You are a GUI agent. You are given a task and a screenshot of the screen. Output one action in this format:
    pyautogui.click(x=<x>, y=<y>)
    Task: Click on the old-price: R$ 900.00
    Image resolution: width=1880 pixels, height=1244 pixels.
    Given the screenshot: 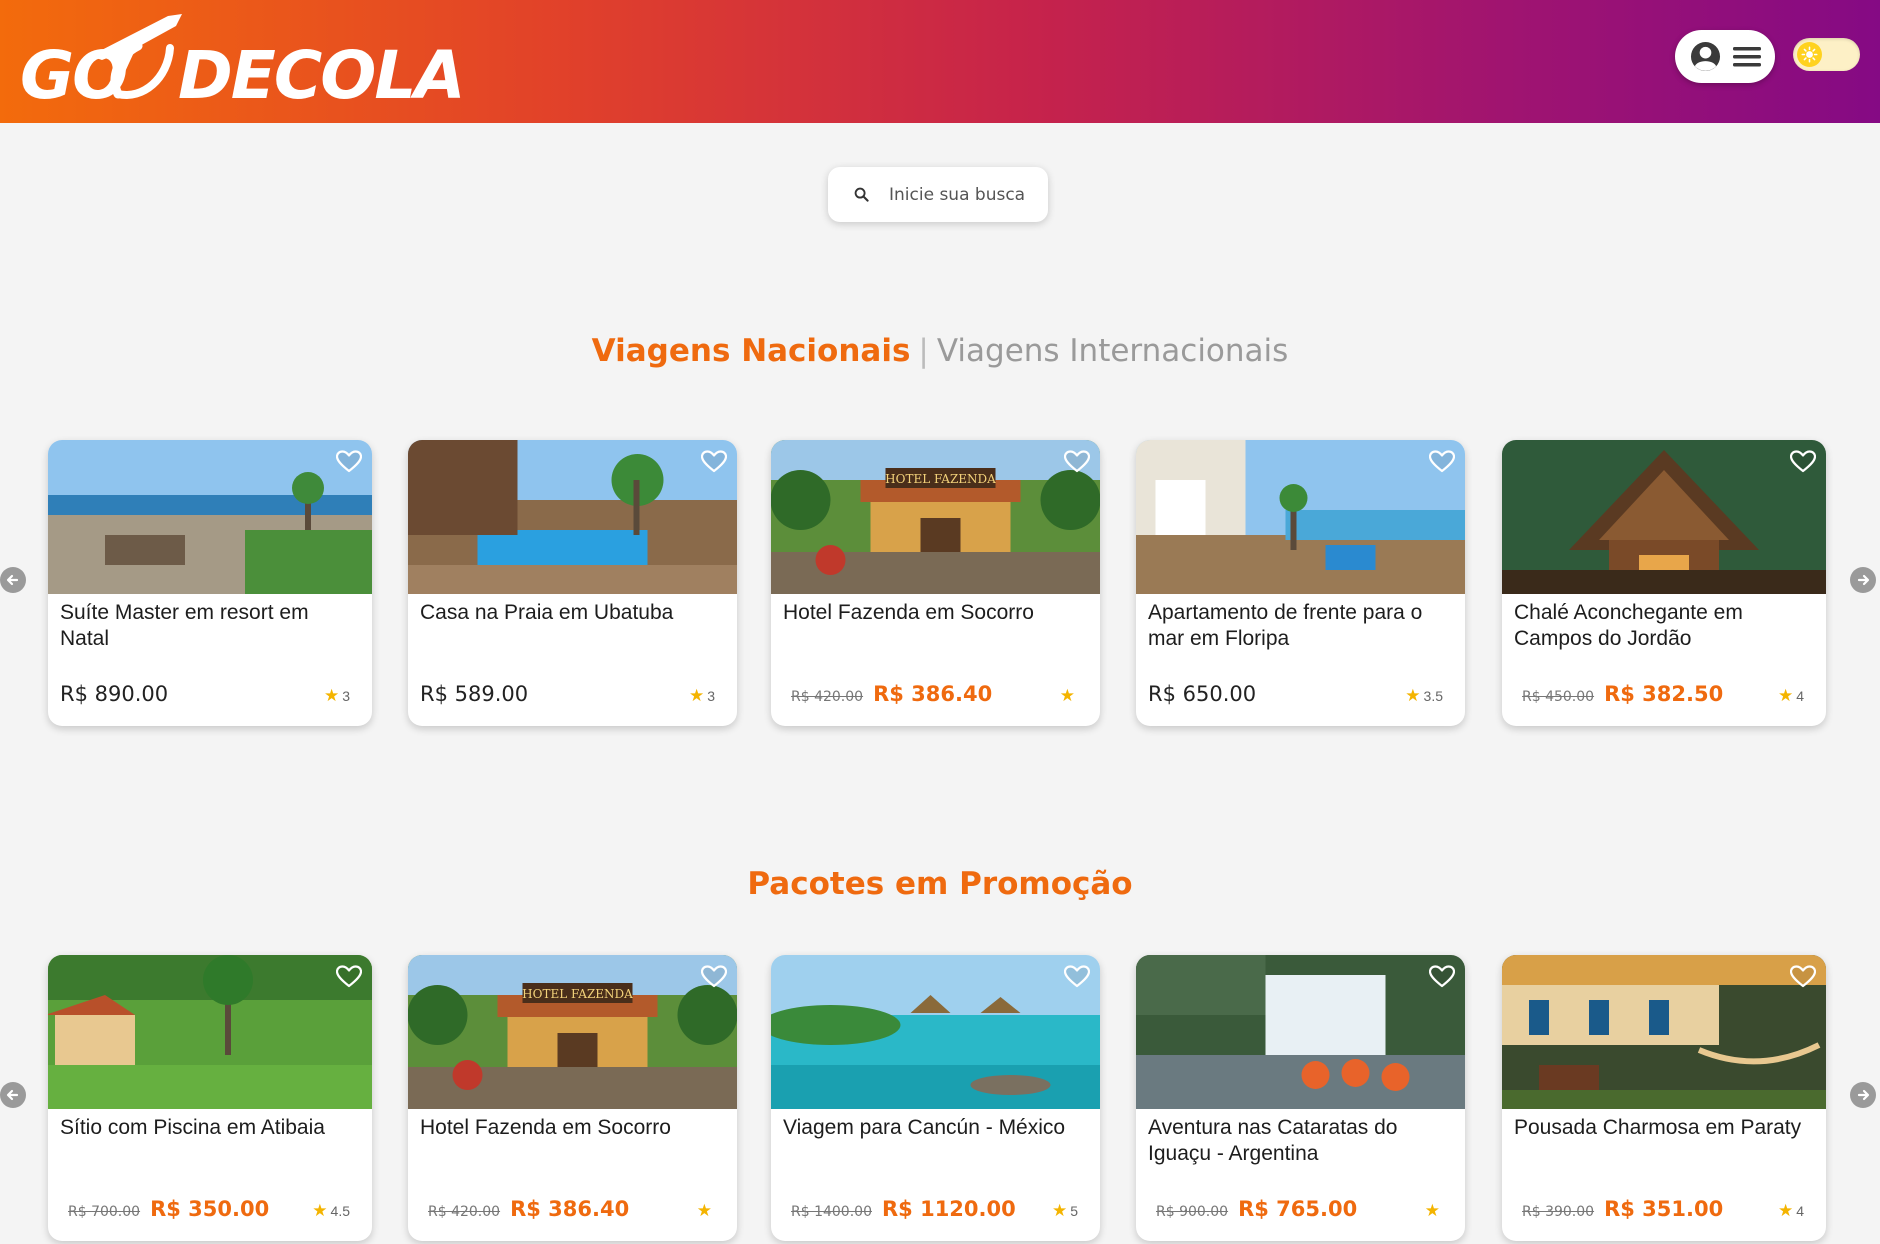 What is the action you would take?
    pyautogui.click(x=1192, y=1212)
    